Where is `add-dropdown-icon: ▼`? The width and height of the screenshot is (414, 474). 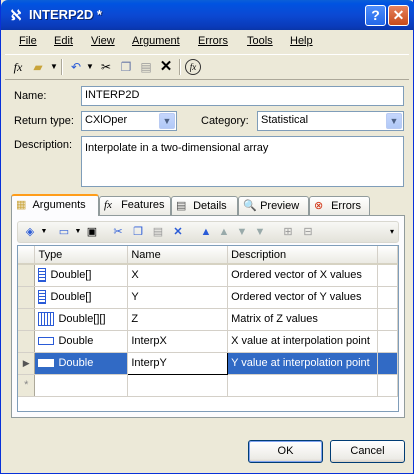 add-dropdown-icon: ▼ is located at coordinates (44, 232).